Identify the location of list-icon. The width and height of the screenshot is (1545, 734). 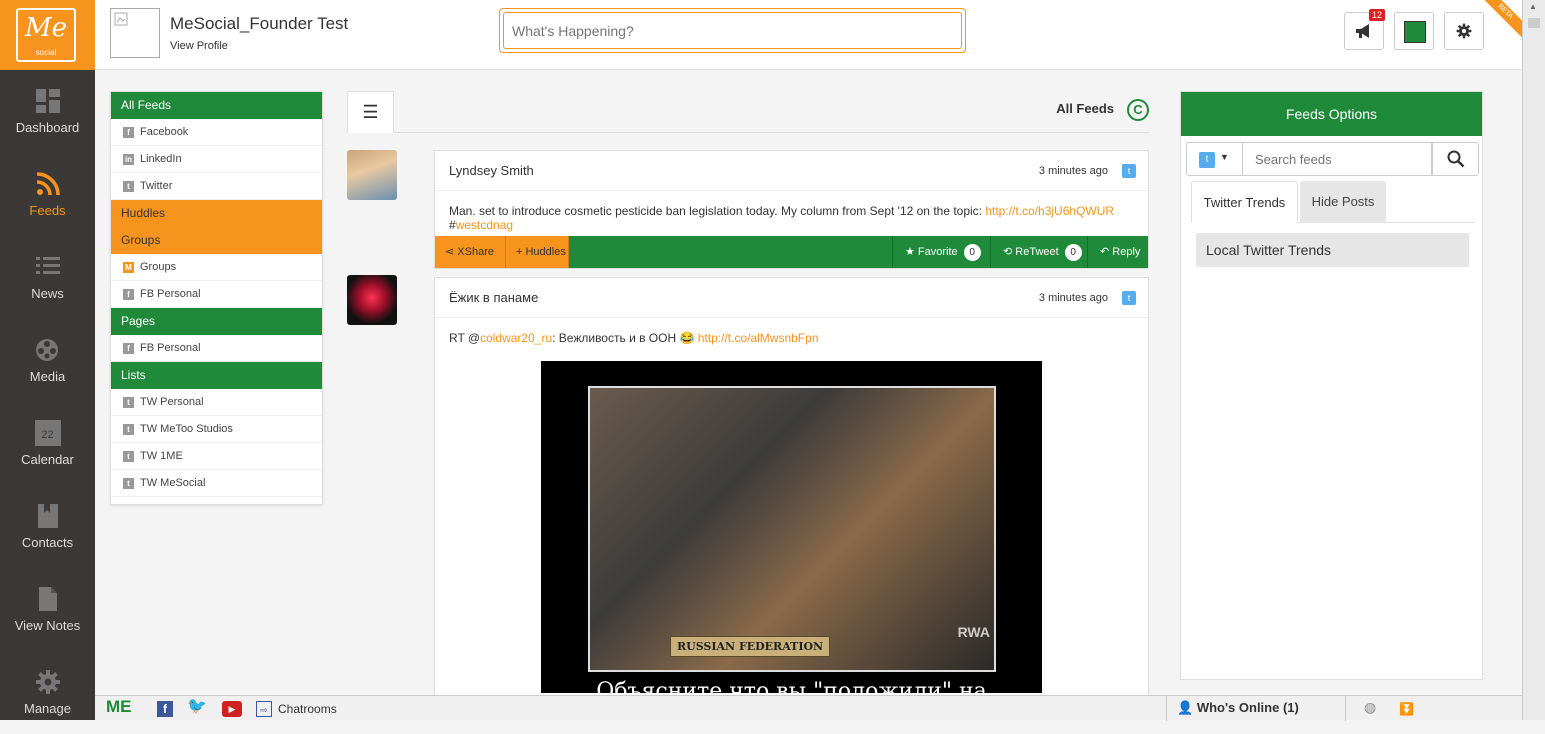
(47, 265).